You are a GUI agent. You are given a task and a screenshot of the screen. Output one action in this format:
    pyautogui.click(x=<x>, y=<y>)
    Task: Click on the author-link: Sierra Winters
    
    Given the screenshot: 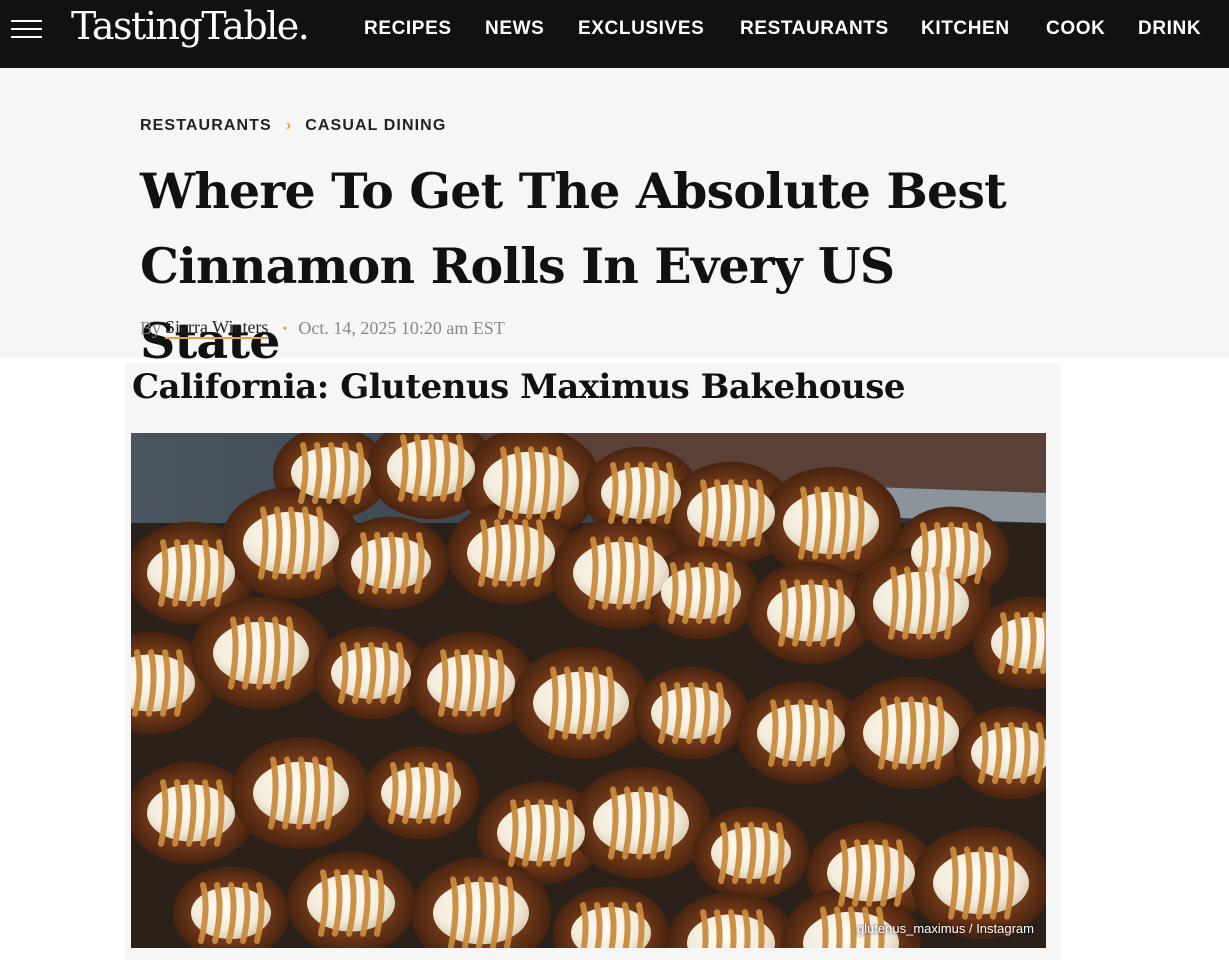 What is the action you would take?
    pyautogui.click(x=217, y=328)
    